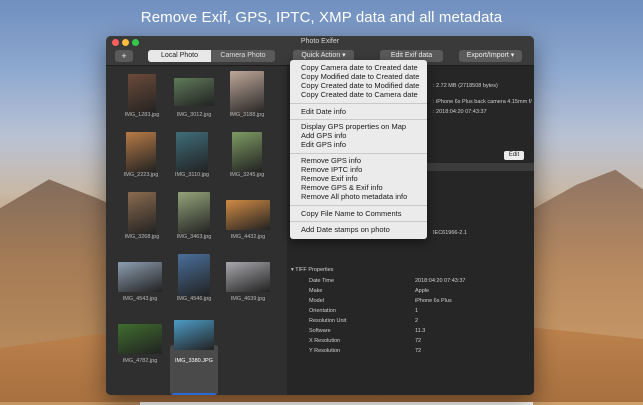  I want to click on photo-filename: IMG_3268.jpg, so click(142, 237).